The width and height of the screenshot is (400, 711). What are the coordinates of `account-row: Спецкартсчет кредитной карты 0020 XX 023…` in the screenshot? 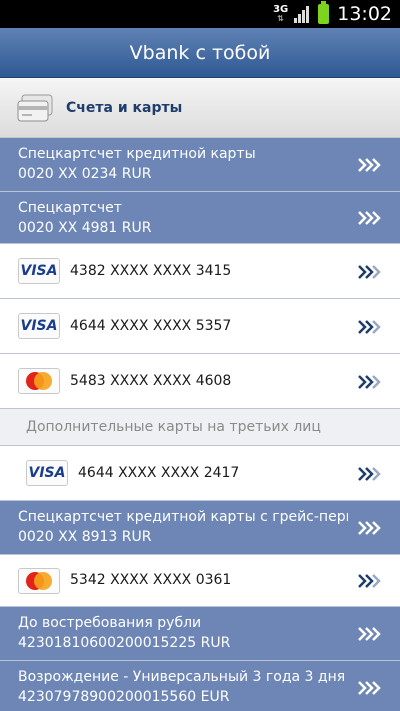 It's located at (200, 165).